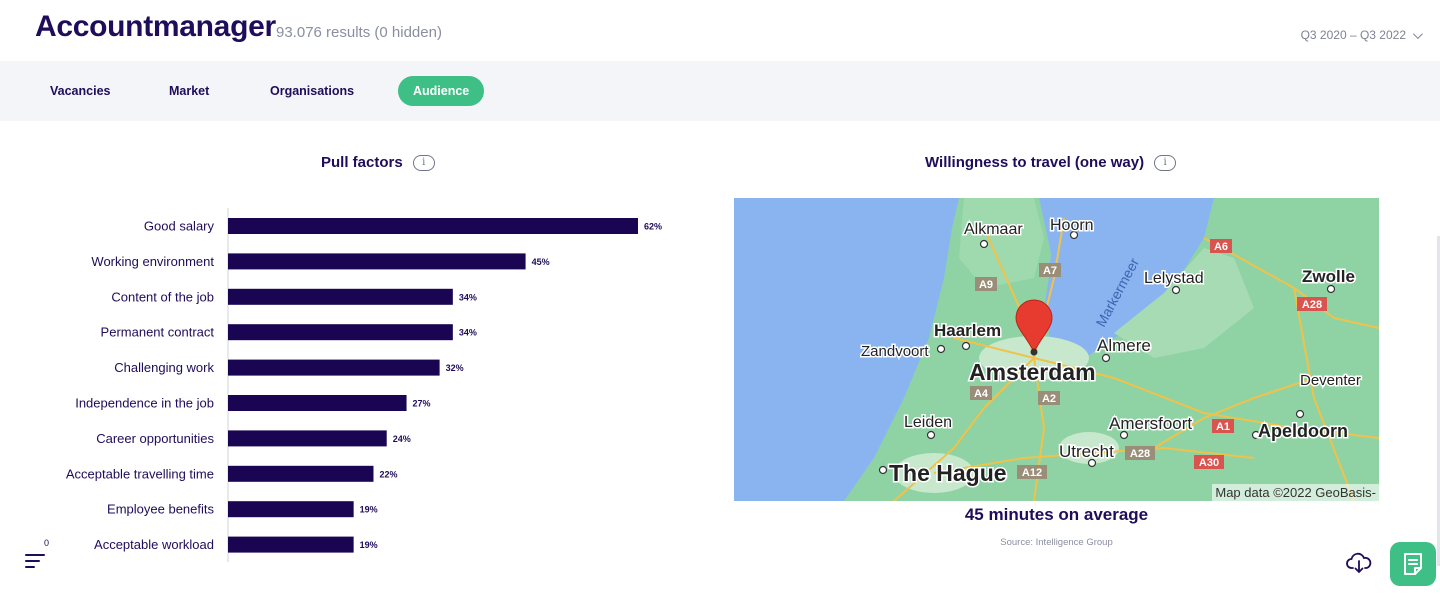 The width and height of the screenshot is (1440, 594). What do you see at coordinates (162, 296) in the screenshot?
I see `category-label: Content of the job` at bounding box center [162, 296].